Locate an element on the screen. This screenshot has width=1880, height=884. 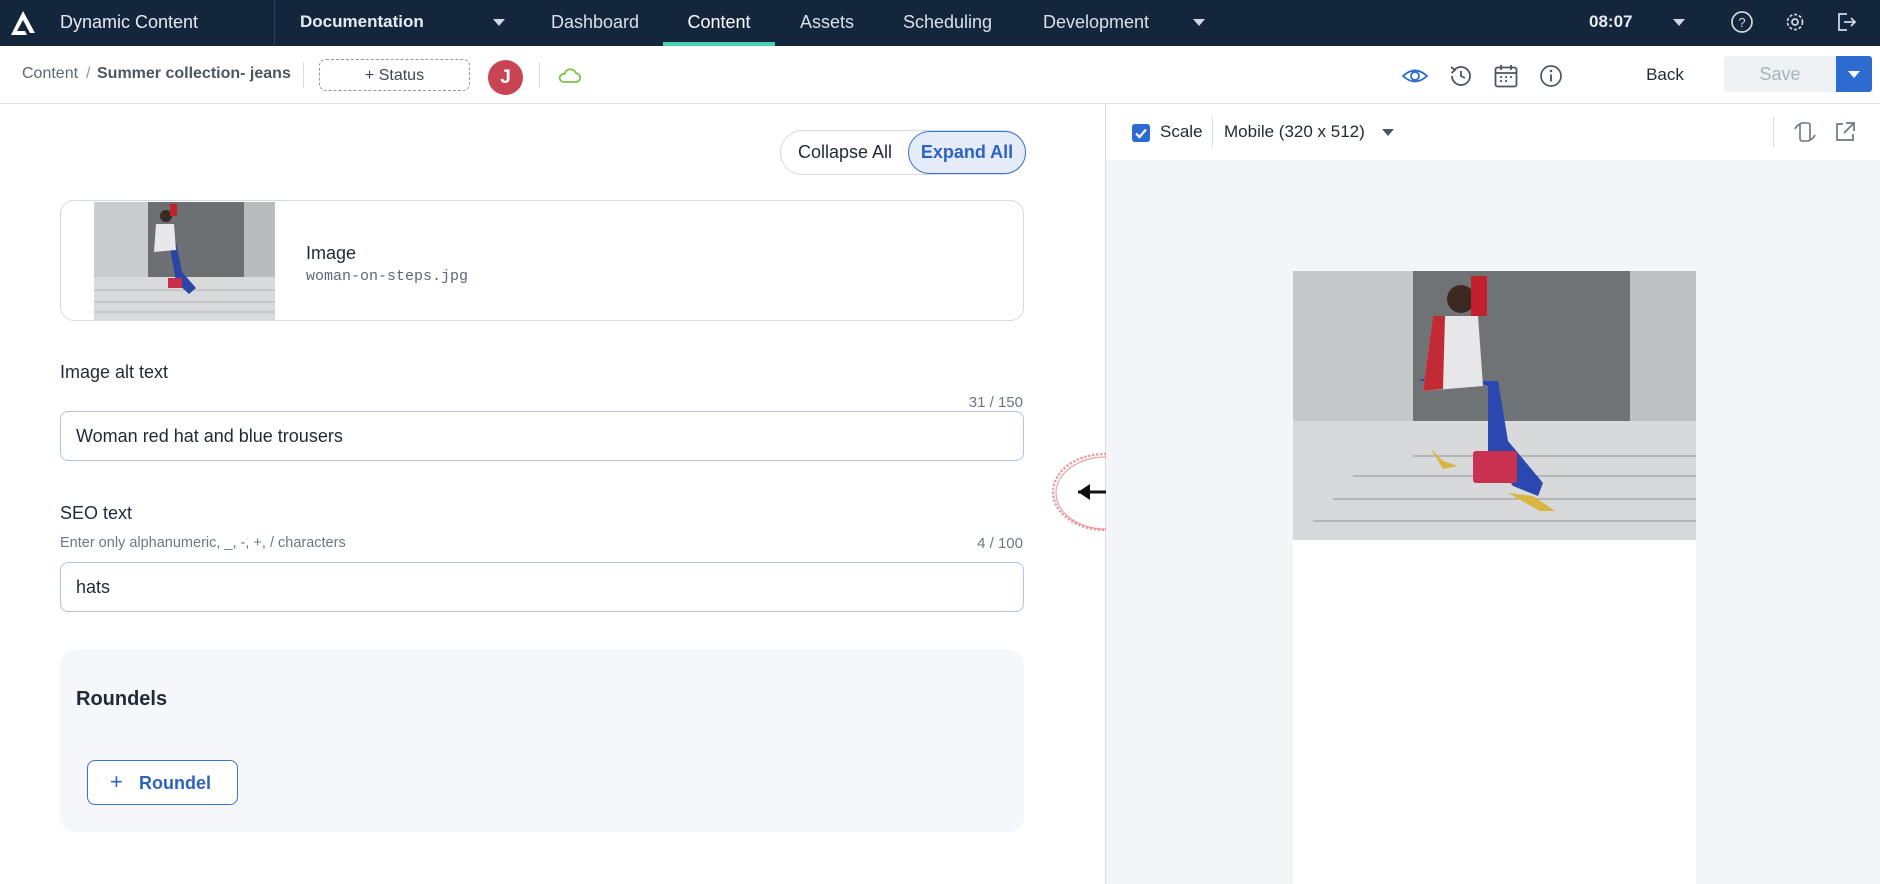
clock: 08:07 is located at coordinates (1611, 21).